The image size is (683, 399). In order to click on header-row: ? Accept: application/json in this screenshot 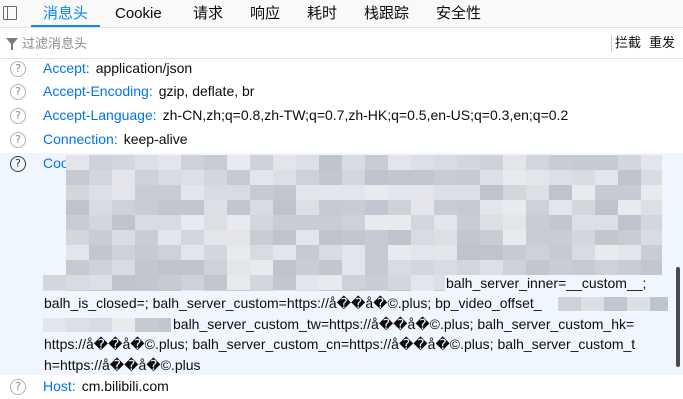, I will do `click(341, 69)`.